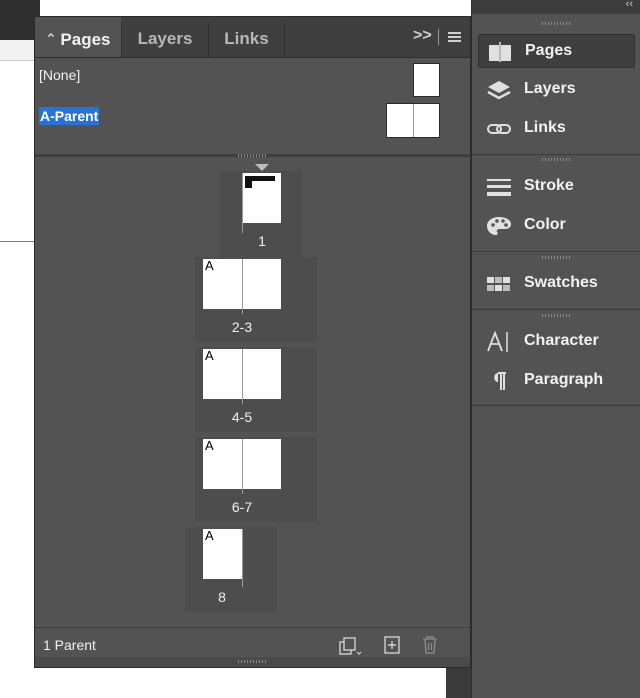 The height and width of the screenshot is (698, 640). I want to click on page-item: A 8, so click(231, 569).